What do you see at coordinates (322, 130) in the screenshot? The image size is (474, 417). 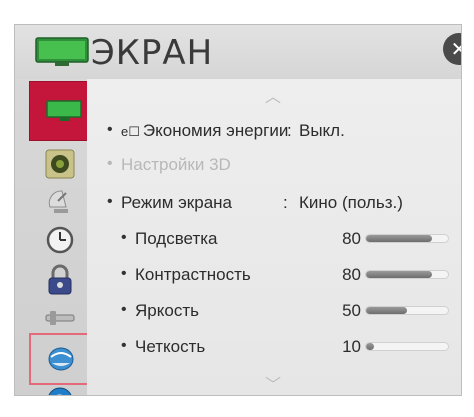 I see `energy-saving-value: Выкл.` at bounding box center [322, 130].